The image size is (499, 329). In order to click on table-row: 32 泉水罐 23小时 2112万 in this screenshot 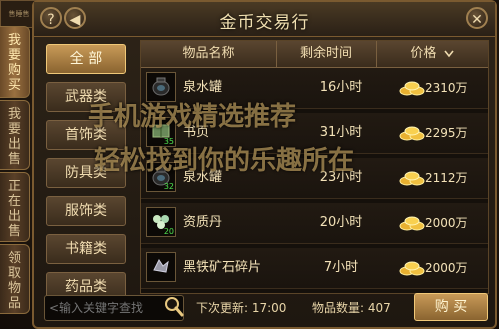, I will do `click(314, 178)`.